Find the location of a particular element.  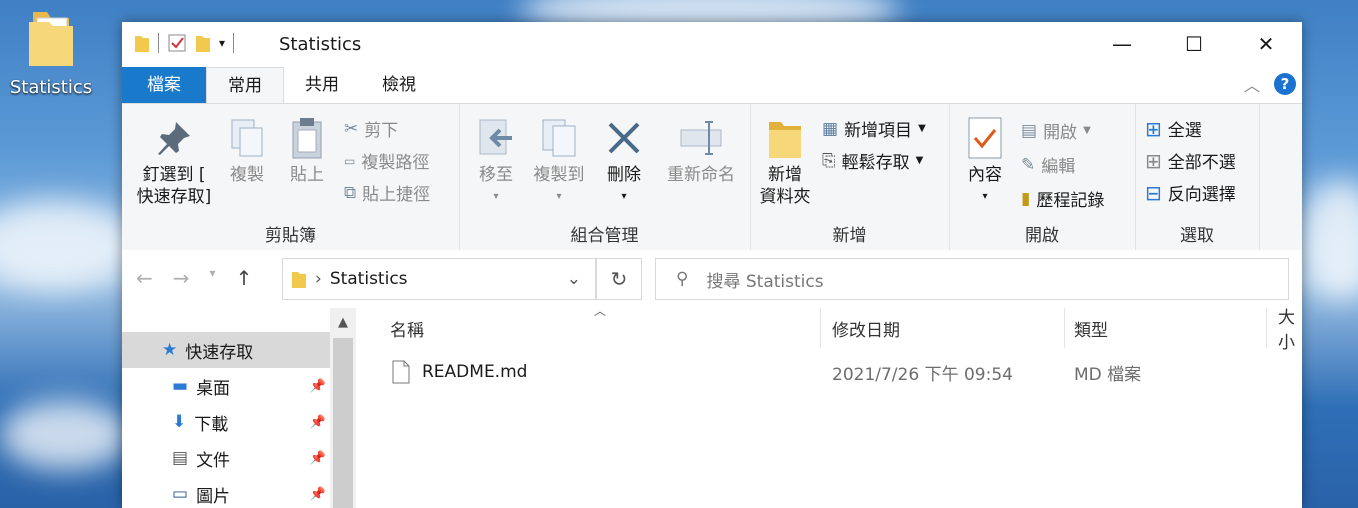

select-all-icon: ⊞ is located at coordinates (1153, 128).